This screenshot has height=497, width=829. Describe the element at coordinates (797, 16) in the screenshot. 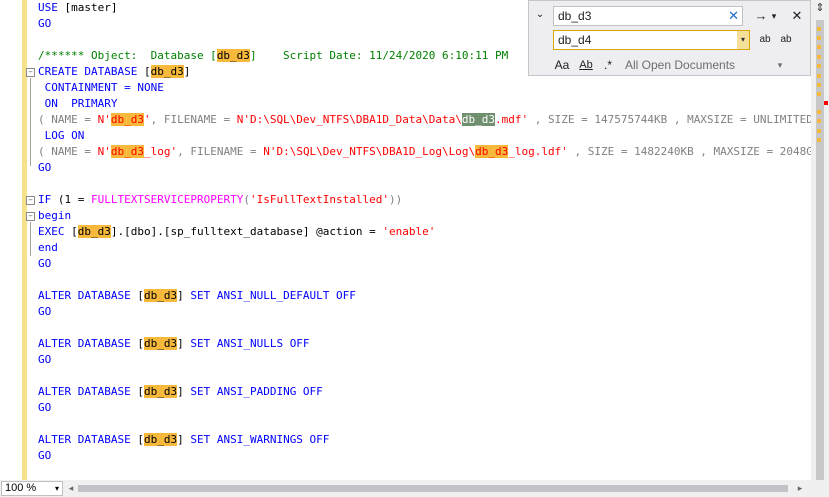

I see `close-find-icon: ✕` at that location.